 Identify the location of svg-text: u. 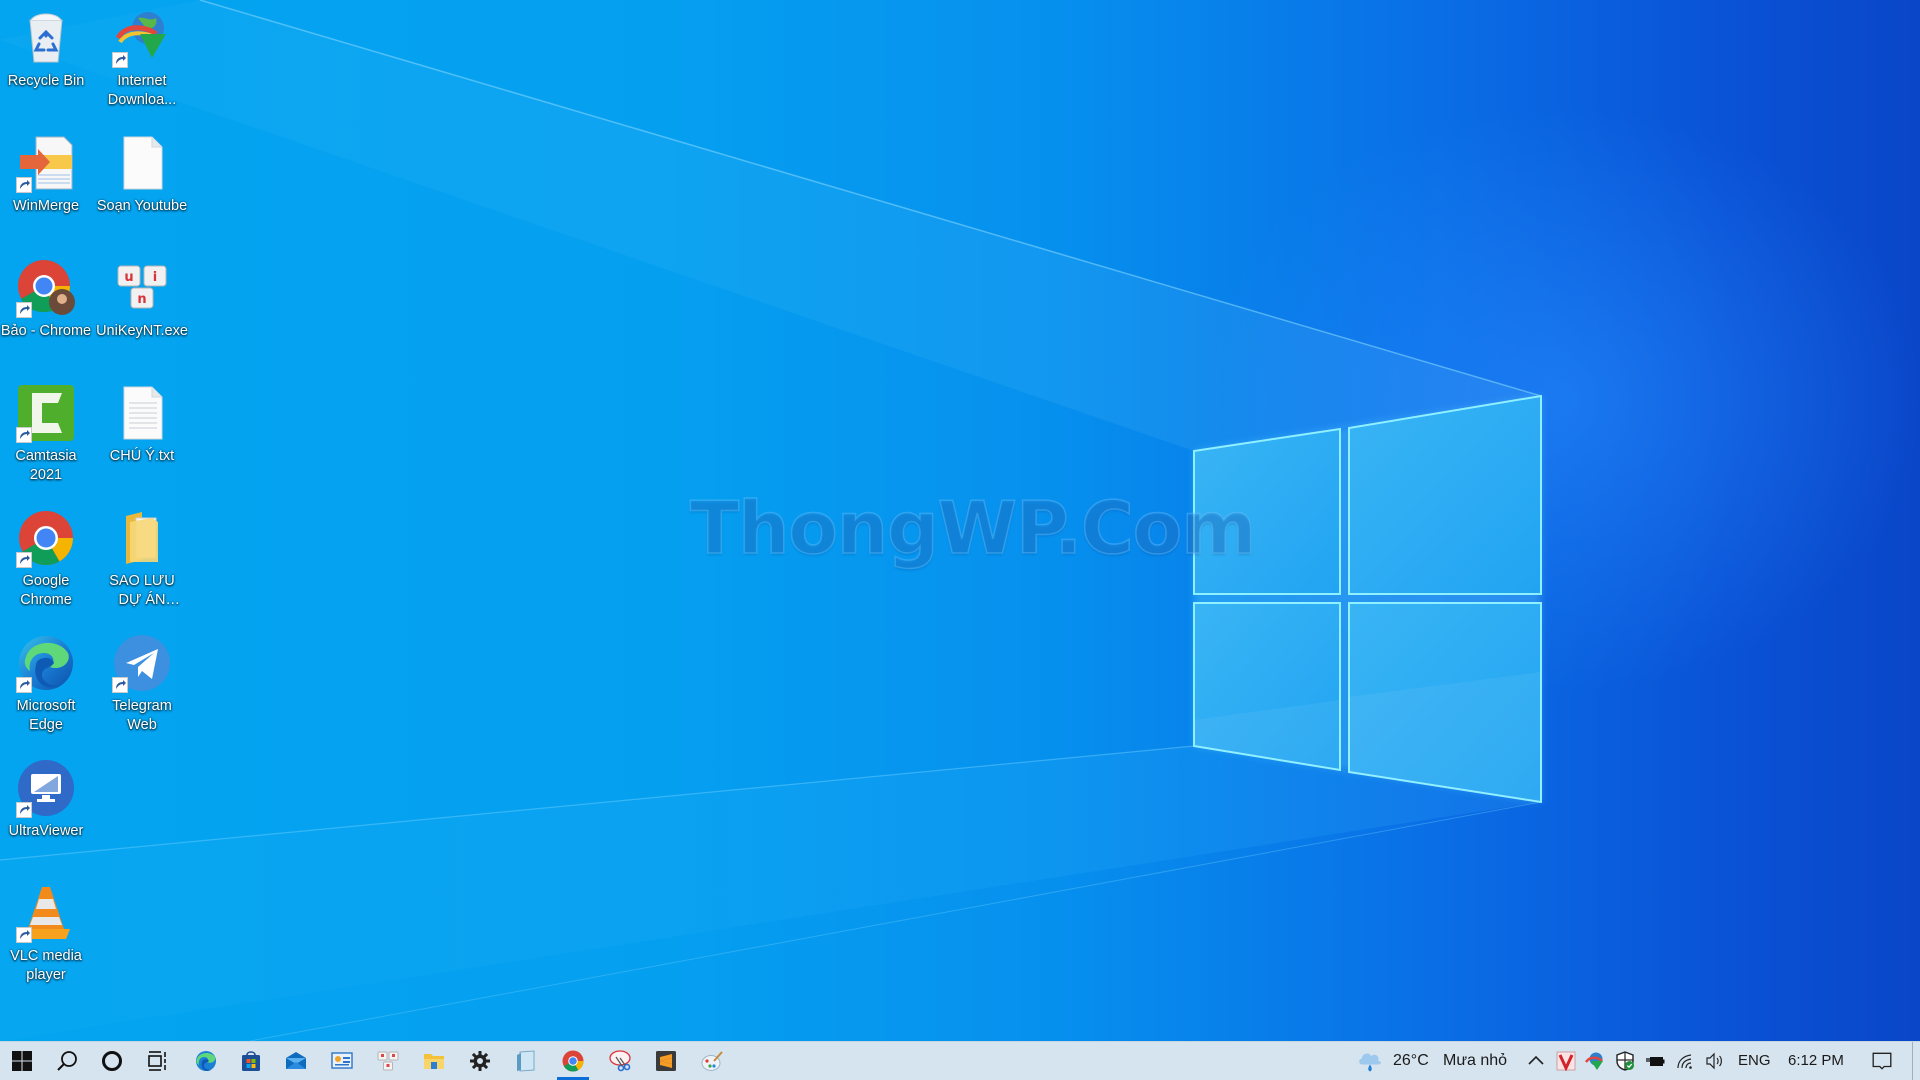
(128, 277).